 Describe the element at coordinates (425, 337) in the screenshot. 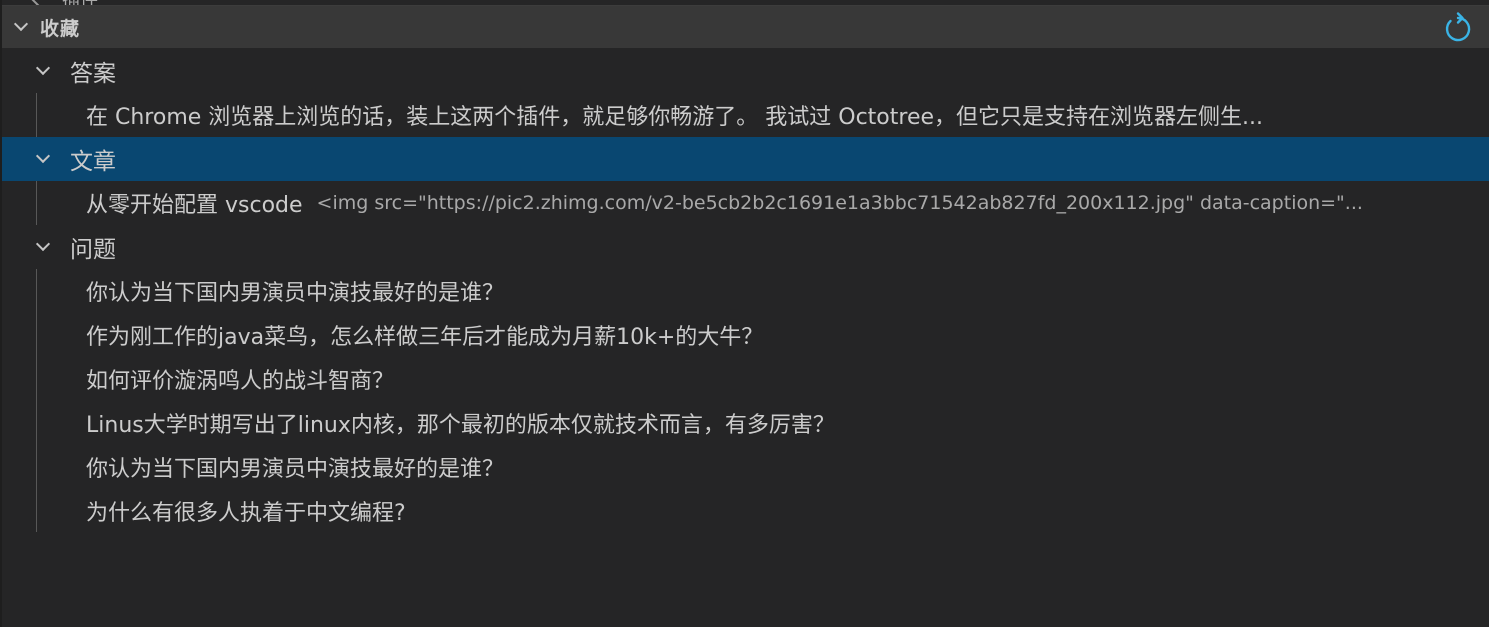

I see `question-item-label: 作为刚工作的java菜鸟，怎么样做三年后才能成为月薪10k+的大牛？` at that location.